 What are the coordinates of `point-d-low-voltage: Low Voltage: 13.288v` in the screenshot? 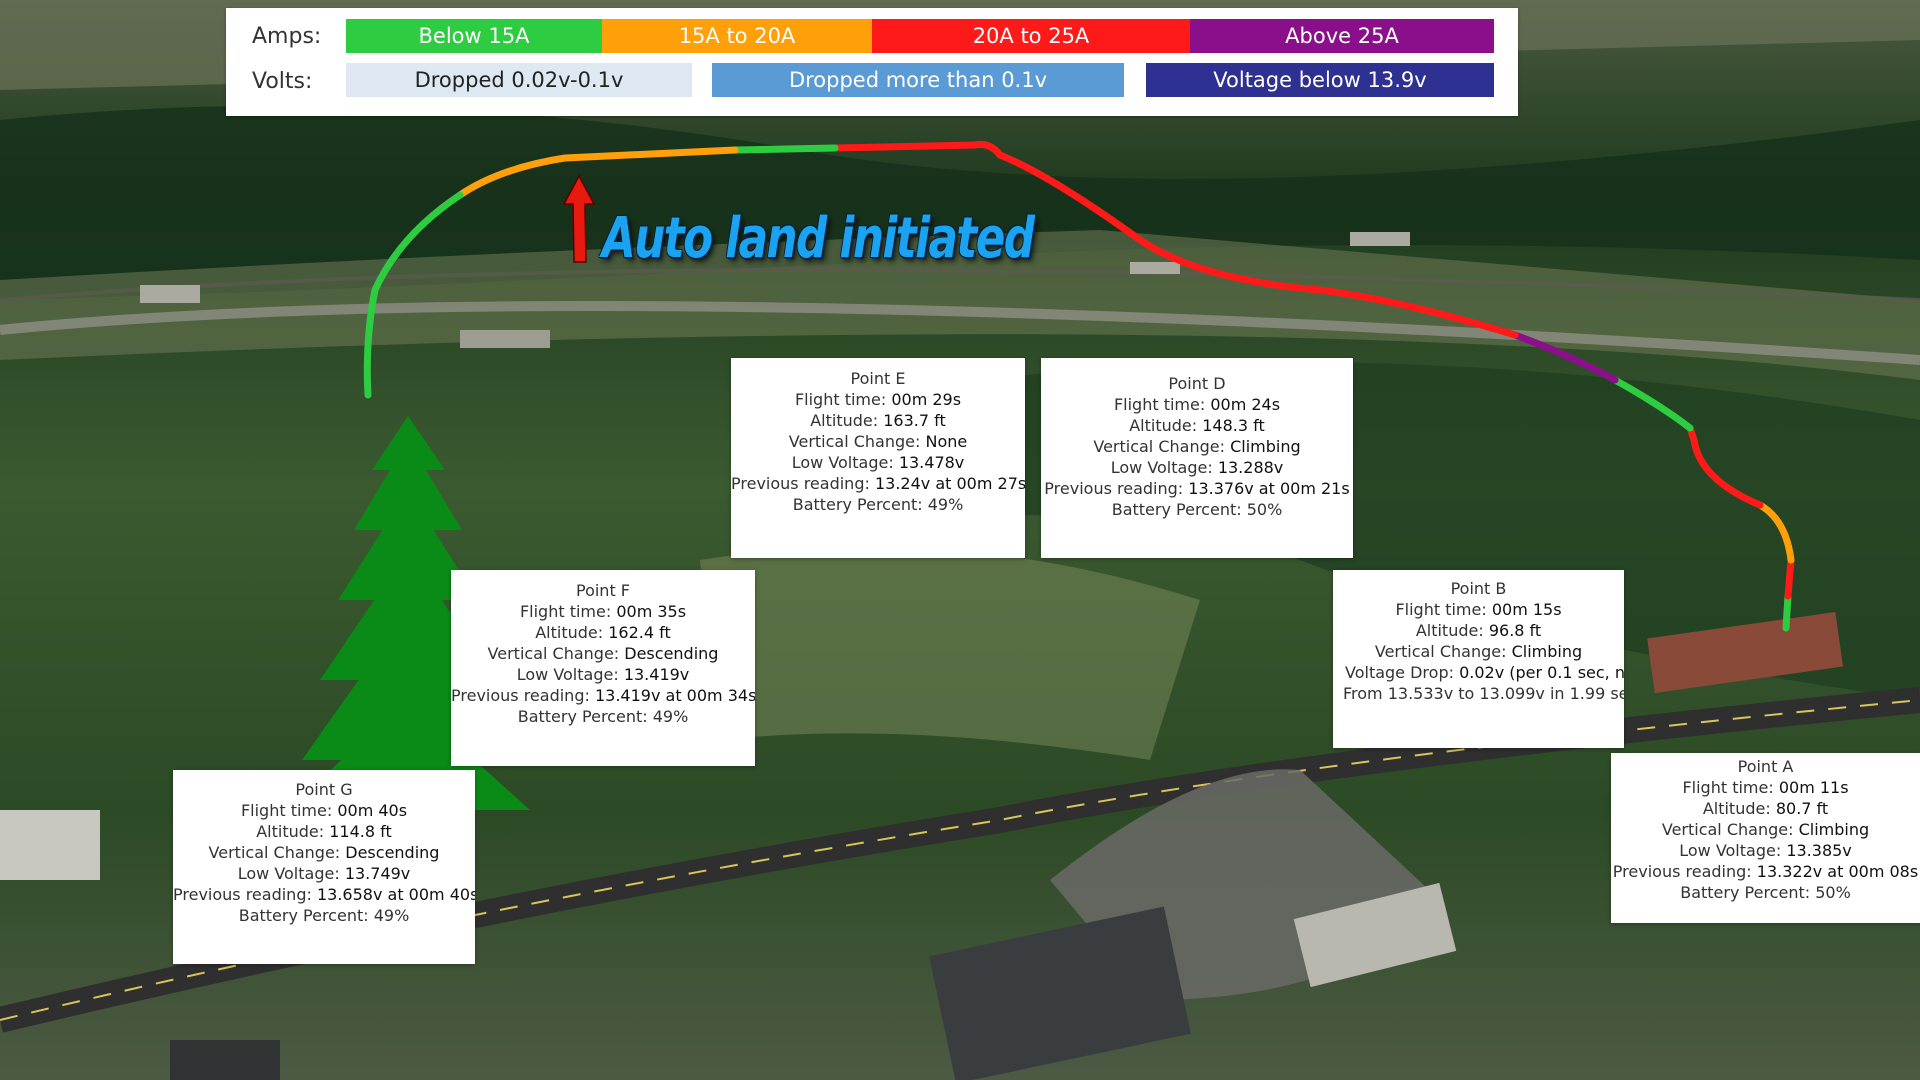 It's located at (1197, 467).